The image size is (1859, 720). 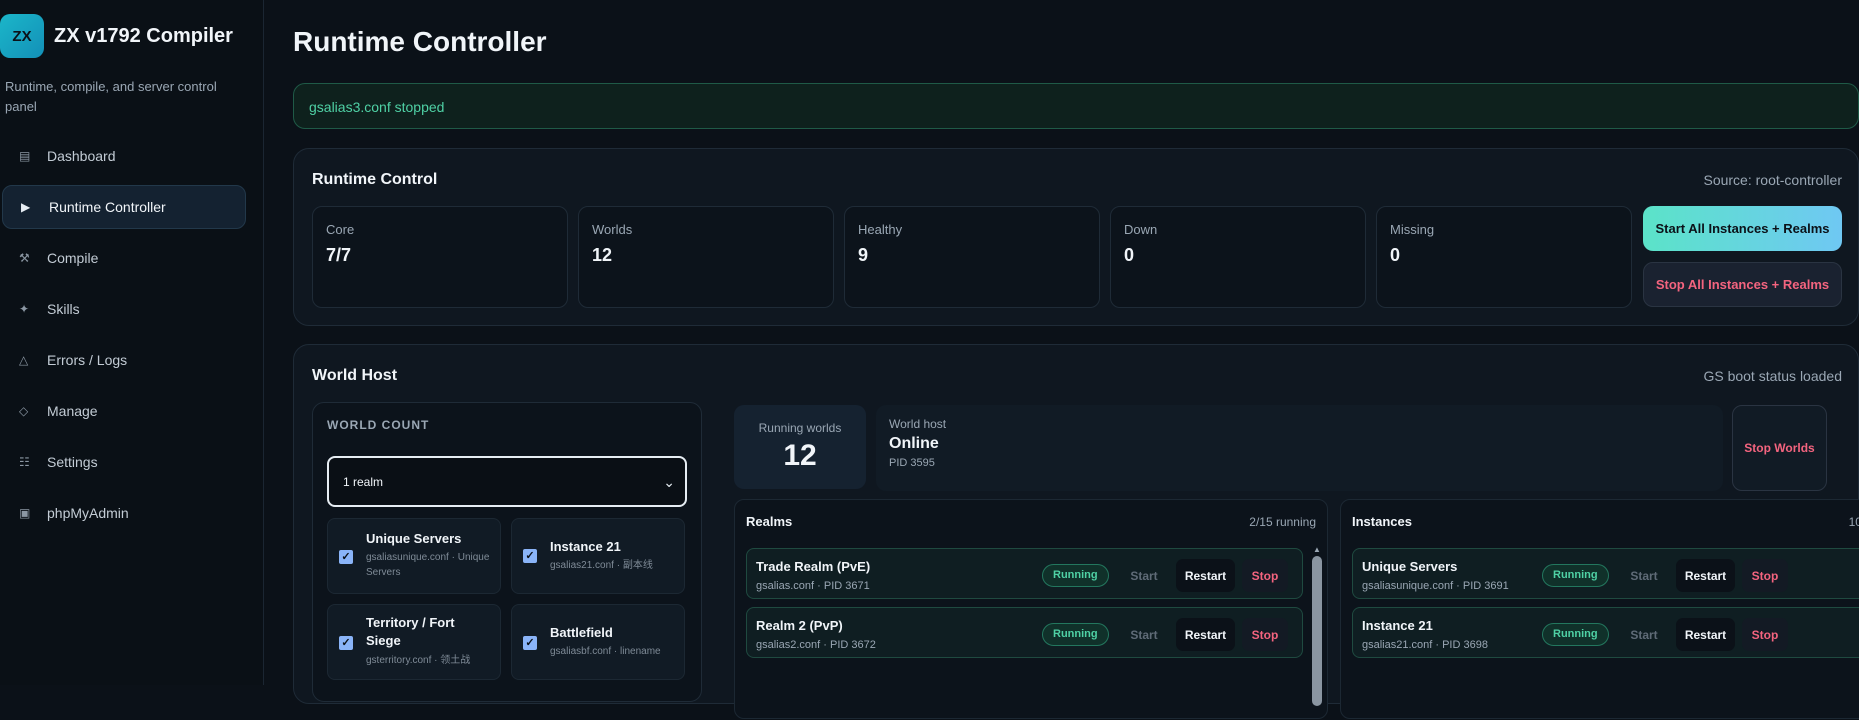 I want to click on realms-scrollbar: ▲, so click(x=1317, y=632).